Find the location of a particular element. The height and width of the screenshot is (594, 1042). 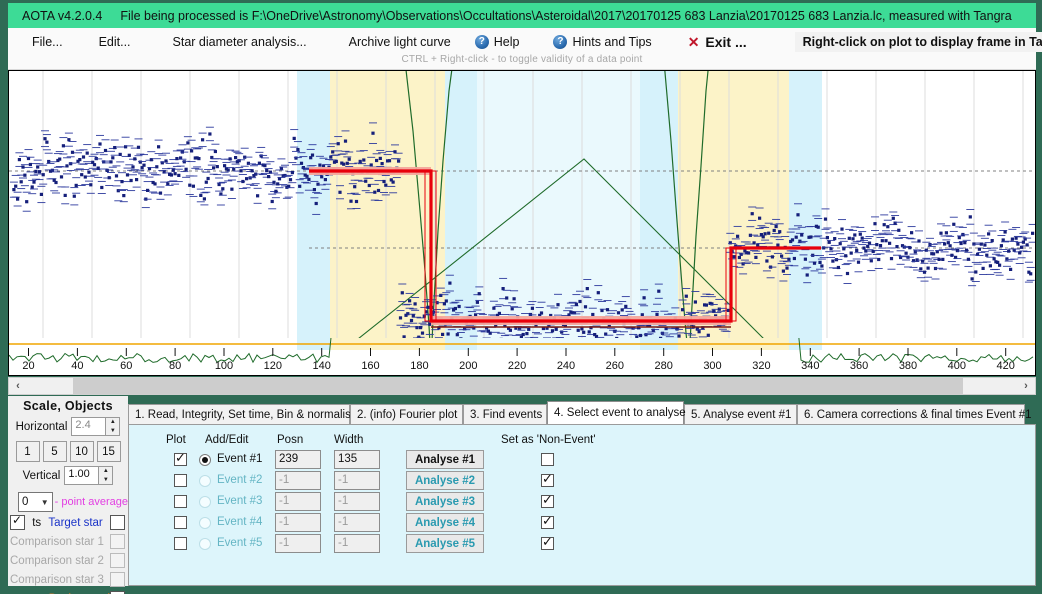

plot-horizontal-scrollbar: ‹ › is located at coordinates (522, 386).